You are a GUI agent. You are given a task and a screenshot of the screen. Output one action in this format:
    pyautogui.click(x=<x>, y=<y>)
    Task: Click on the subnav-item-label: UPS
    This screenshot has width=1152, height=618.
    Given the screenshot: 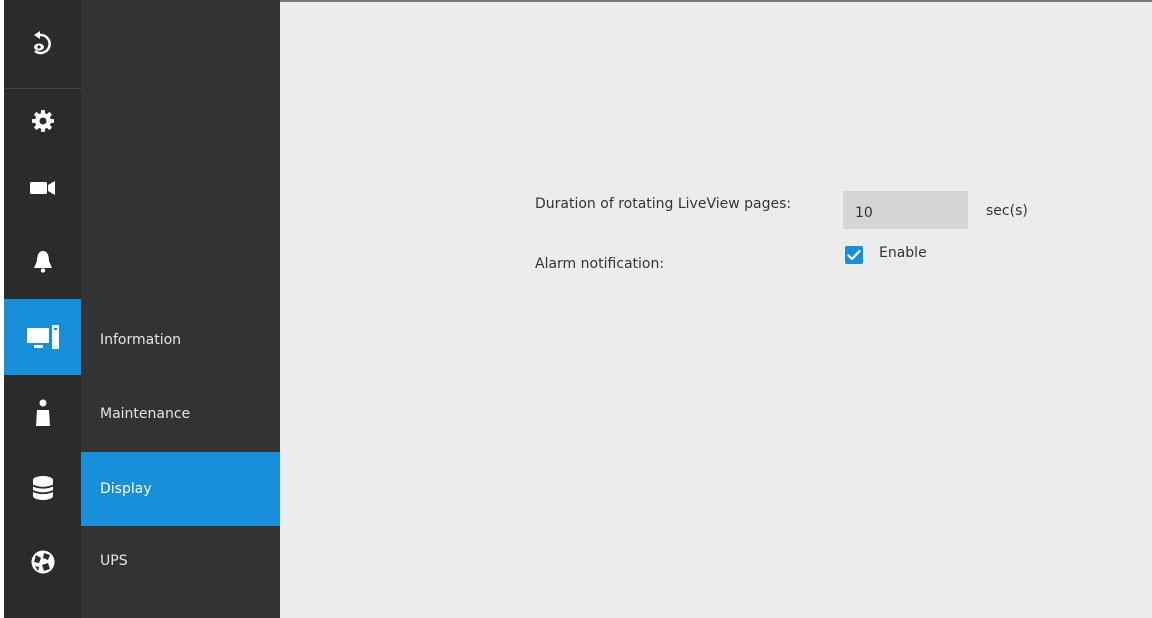 What is the action you would take?
    pyautogui.click(x=114, y=561)
    